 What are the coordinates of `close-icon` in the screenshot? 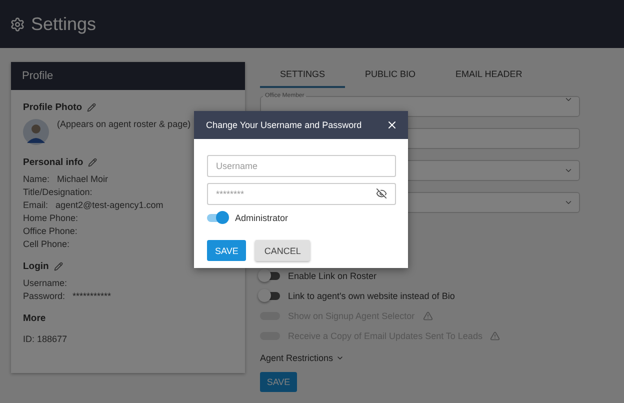 It's located at (392, 125).